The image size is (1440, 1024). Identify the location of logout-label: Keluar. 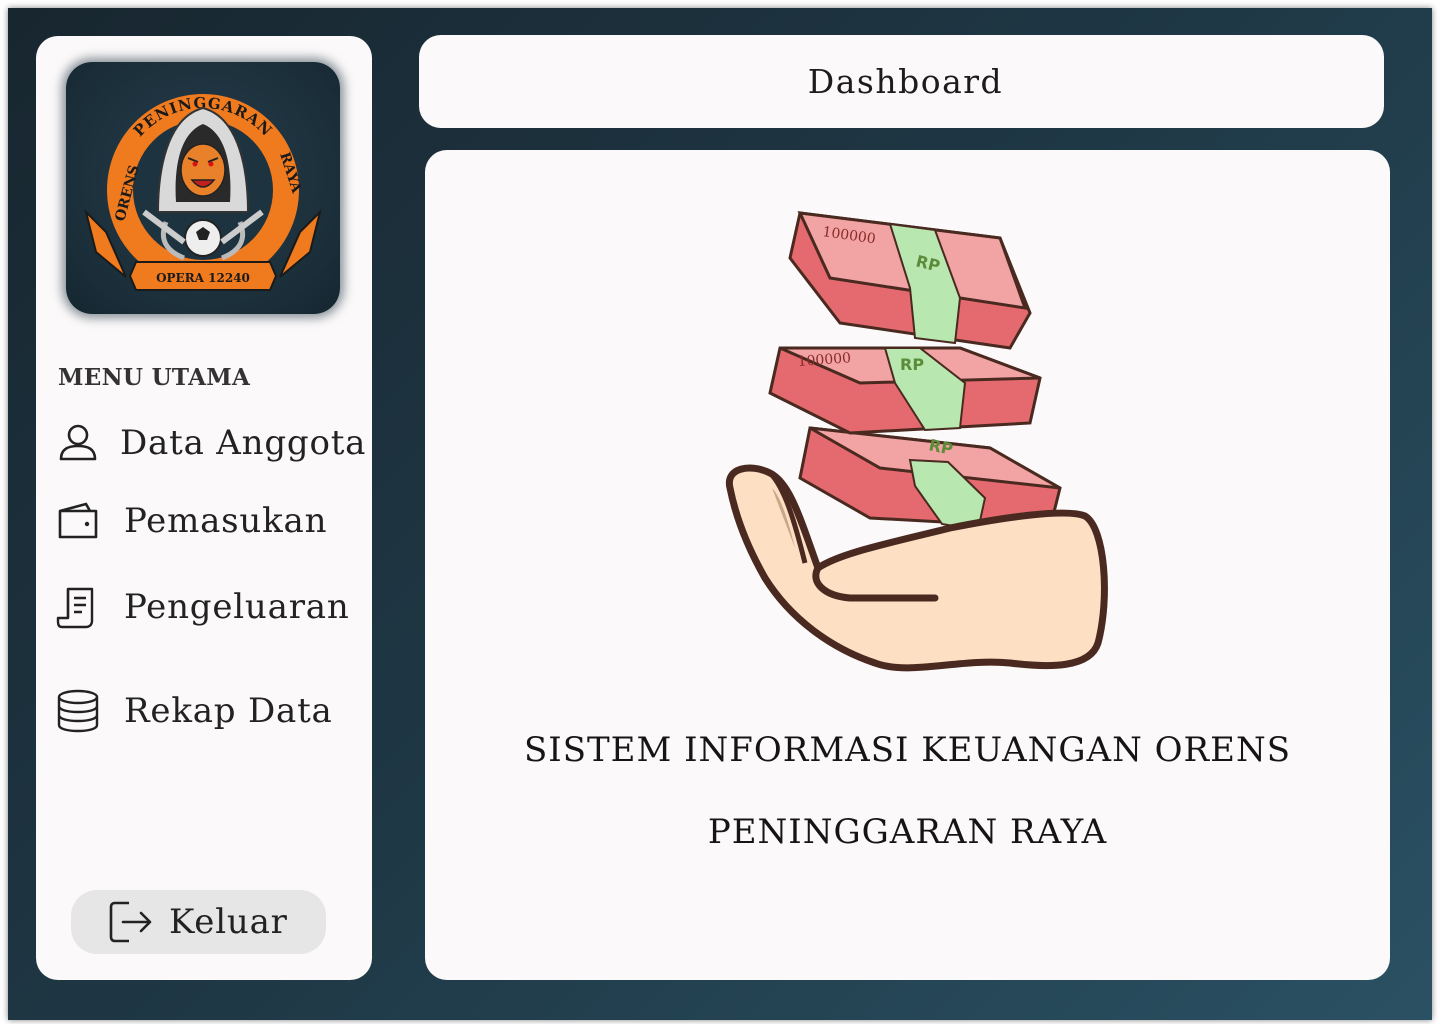
(228, 922).